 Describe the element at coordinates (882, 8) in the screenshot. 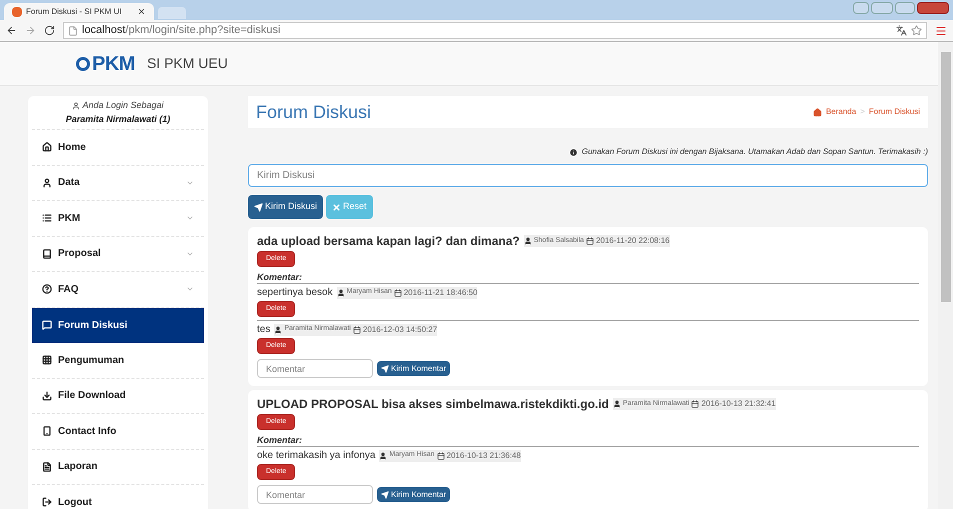

I see `minimize-button` at that location.